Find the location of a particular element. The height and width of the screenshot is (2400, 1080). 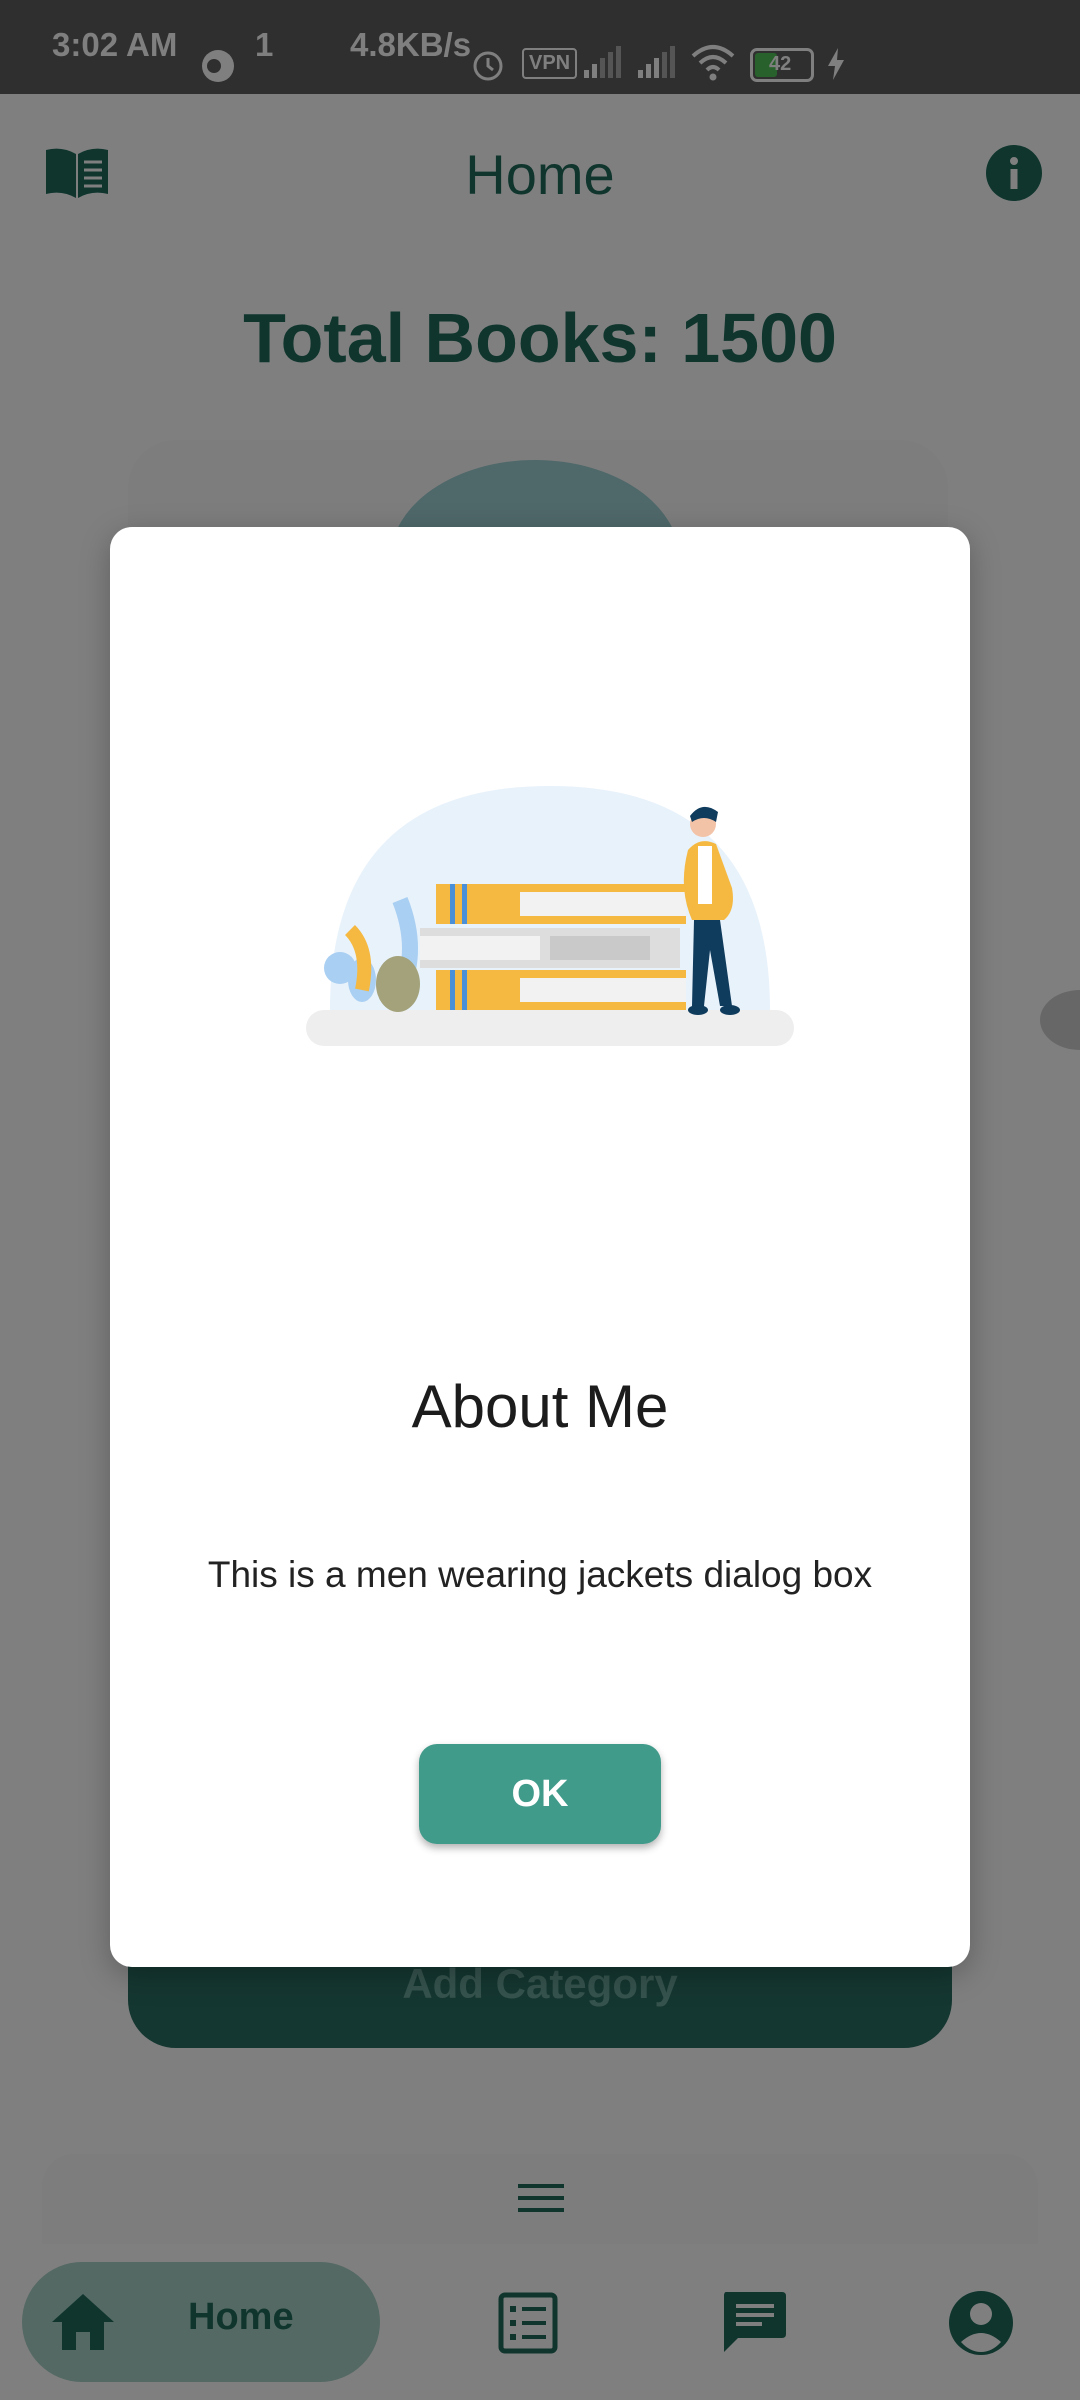

books-illustration is located at coordinates (550, 916).